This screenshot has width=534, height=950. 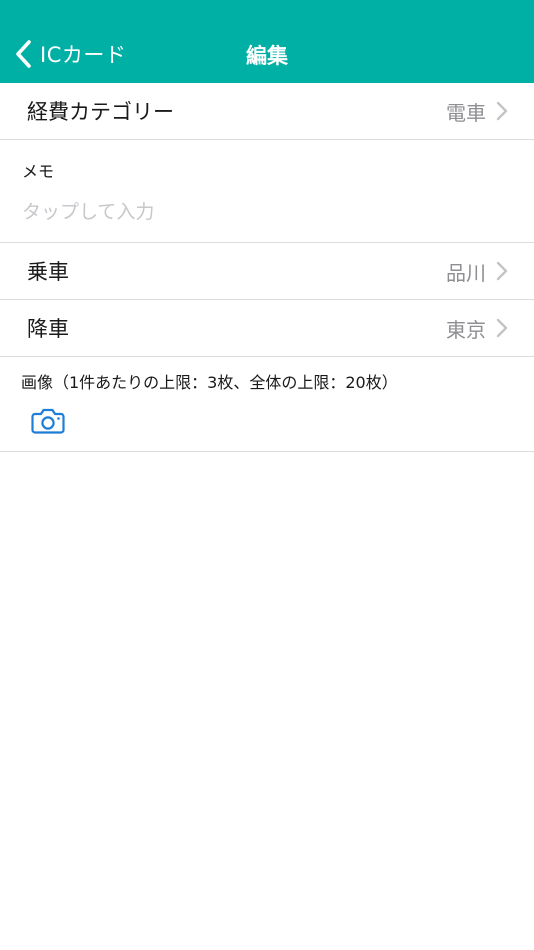 I want to click on boarding-station-row: 乗車 品川, so click(x=267, y=271).